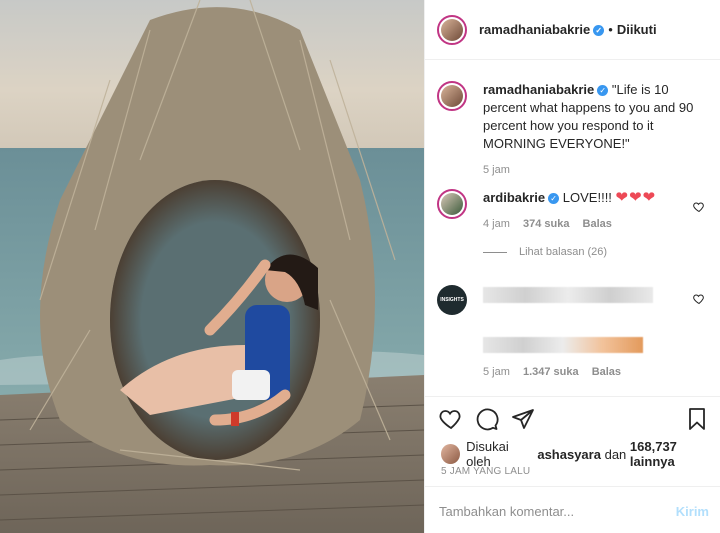 Image resolution: width=720 pixels, height=533 pixels. I want to click on commenter-avatar, so click(452, 204).